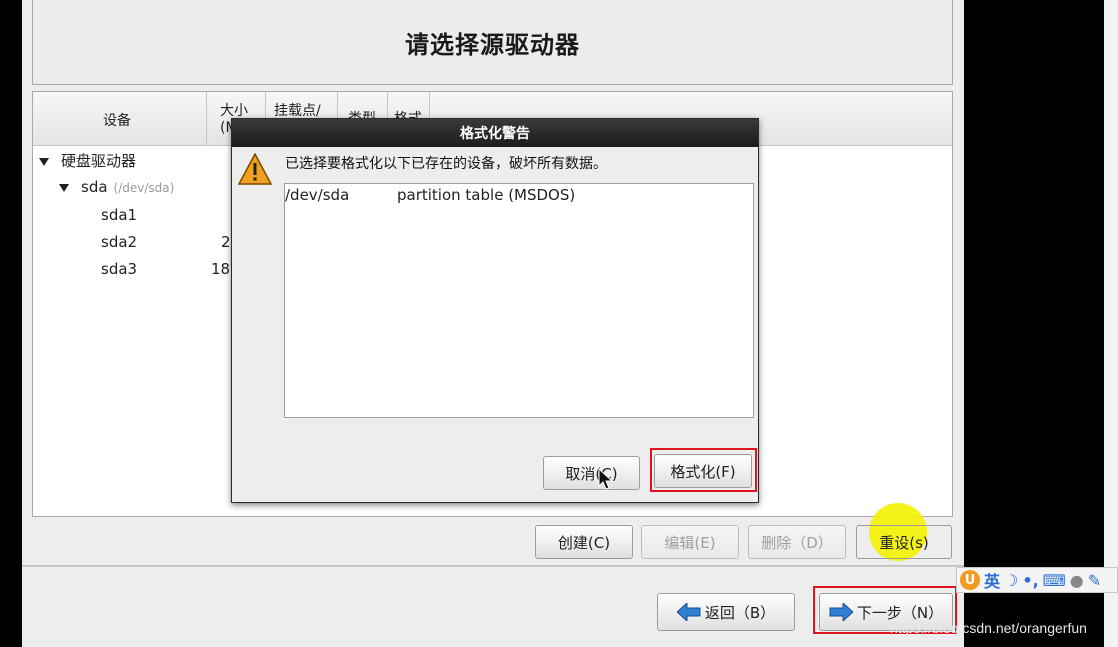 The width and height of the screenshot is (1118, 647). Describe the element at coordinates (255, 168) in the screenshot. I see `warning-icon` at that location.